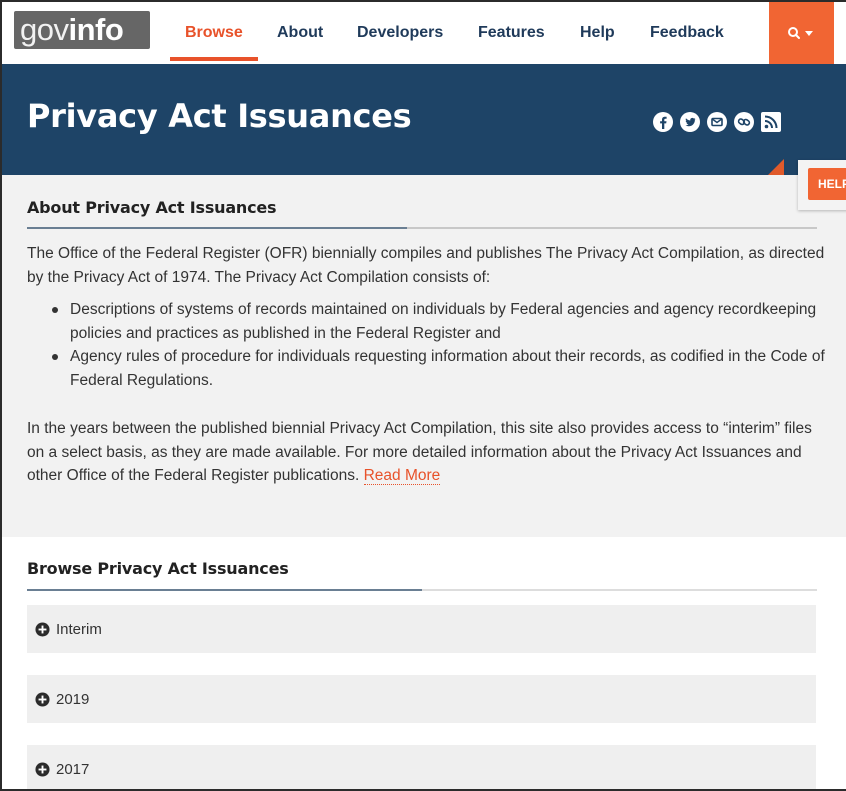 This screenshot has width=846, height=791. I want to click on link-icon, so click(744, 122).